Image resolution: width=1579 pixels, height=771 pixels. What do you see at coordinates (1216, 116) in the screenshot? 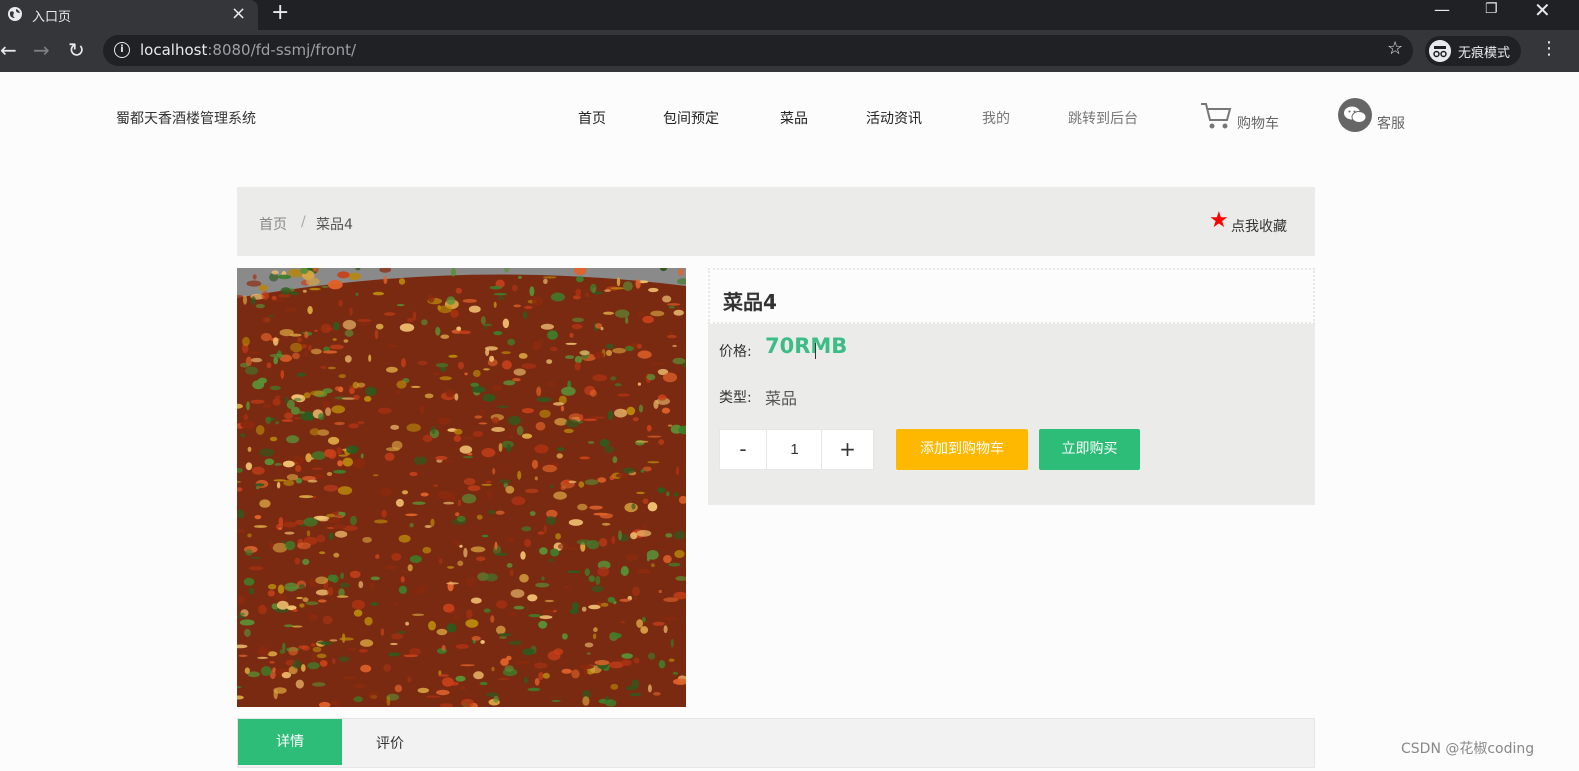
I see `cart-icon` at bounding box center [1216, 116].